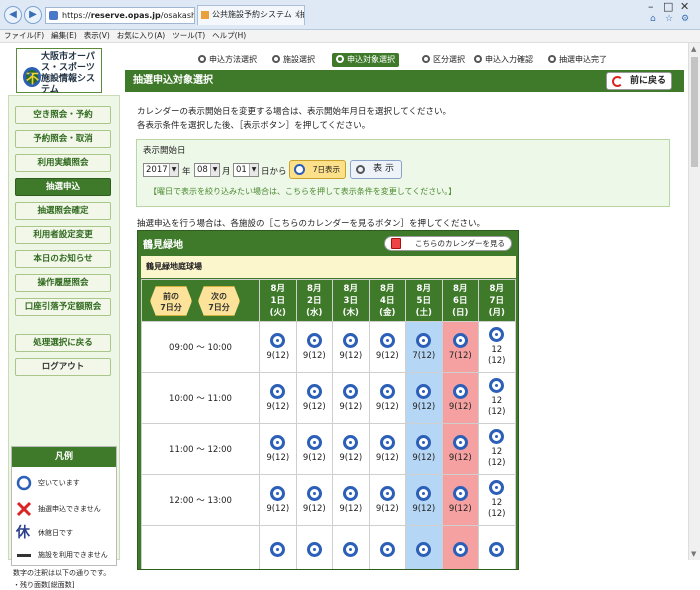 This screenshot has height=590, width=700. Describe the element at coordinates (376, 169) in the screenshot. I see `show-button: 表 示` at that location.